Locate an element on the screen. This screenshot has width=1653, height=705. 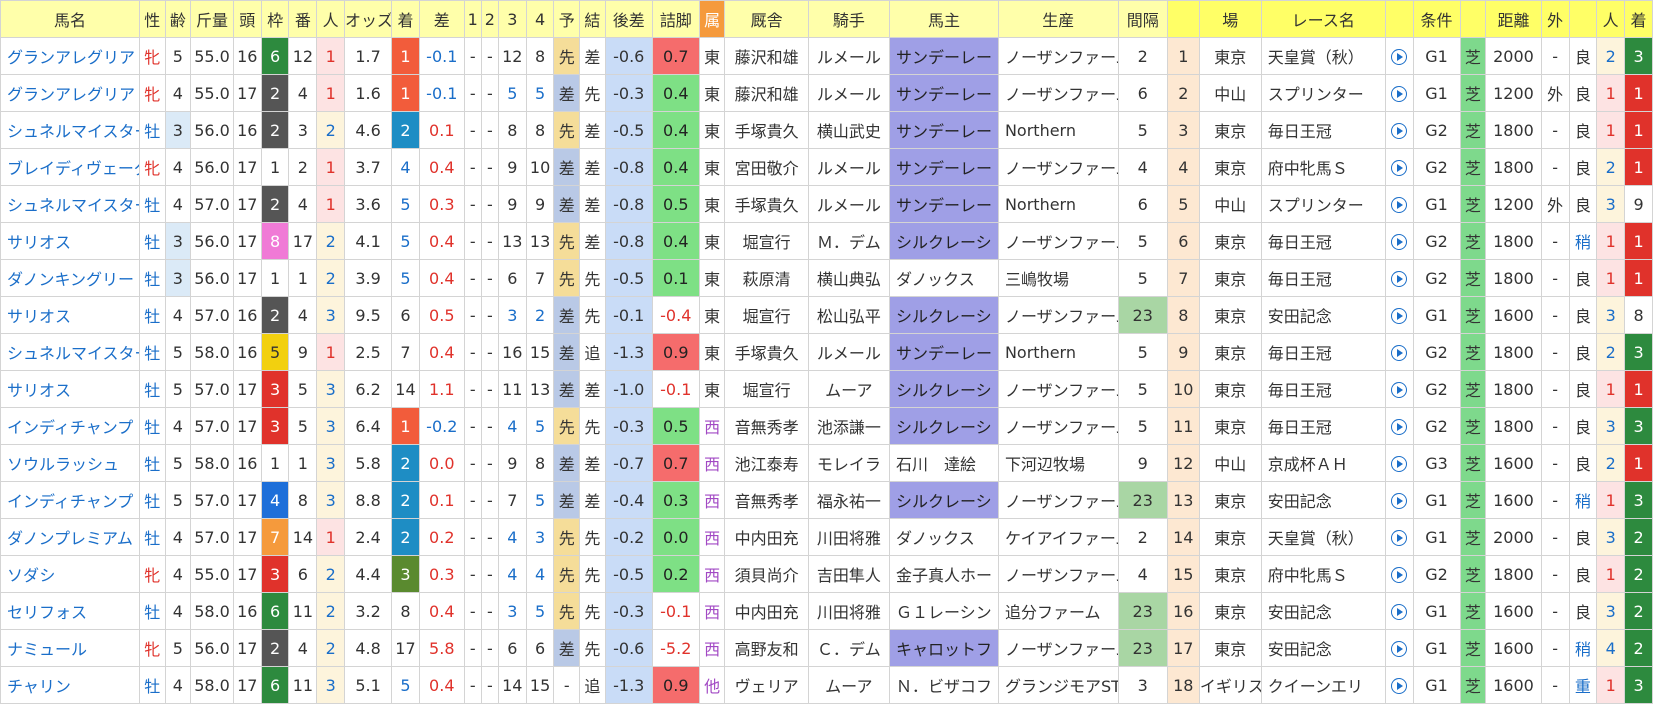
column-header: 属 is located at coordinates (712, 19).